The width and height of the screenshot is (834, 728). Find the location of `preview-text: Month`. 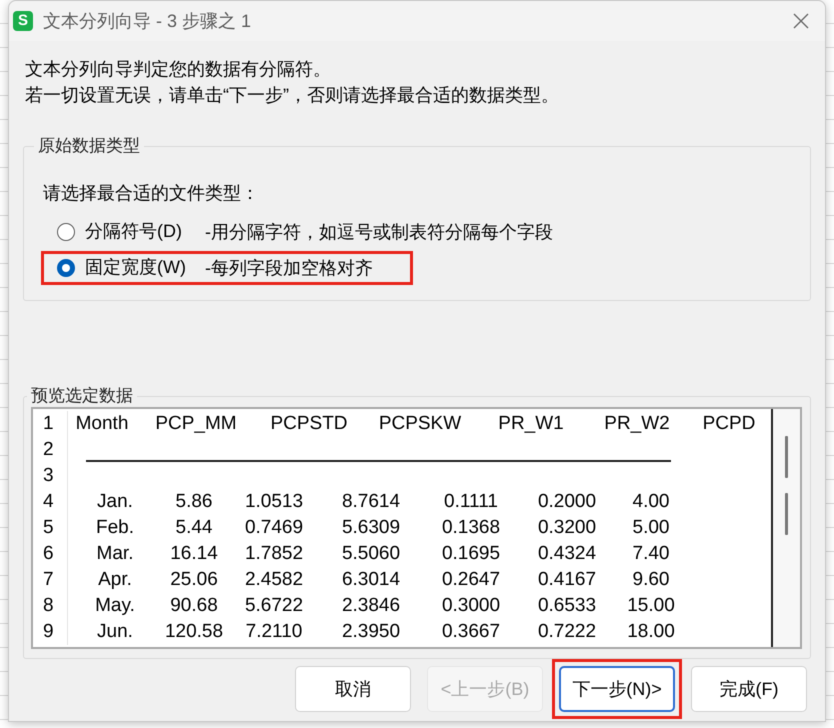

preview-text: Month is located at coordinates (102, 424).